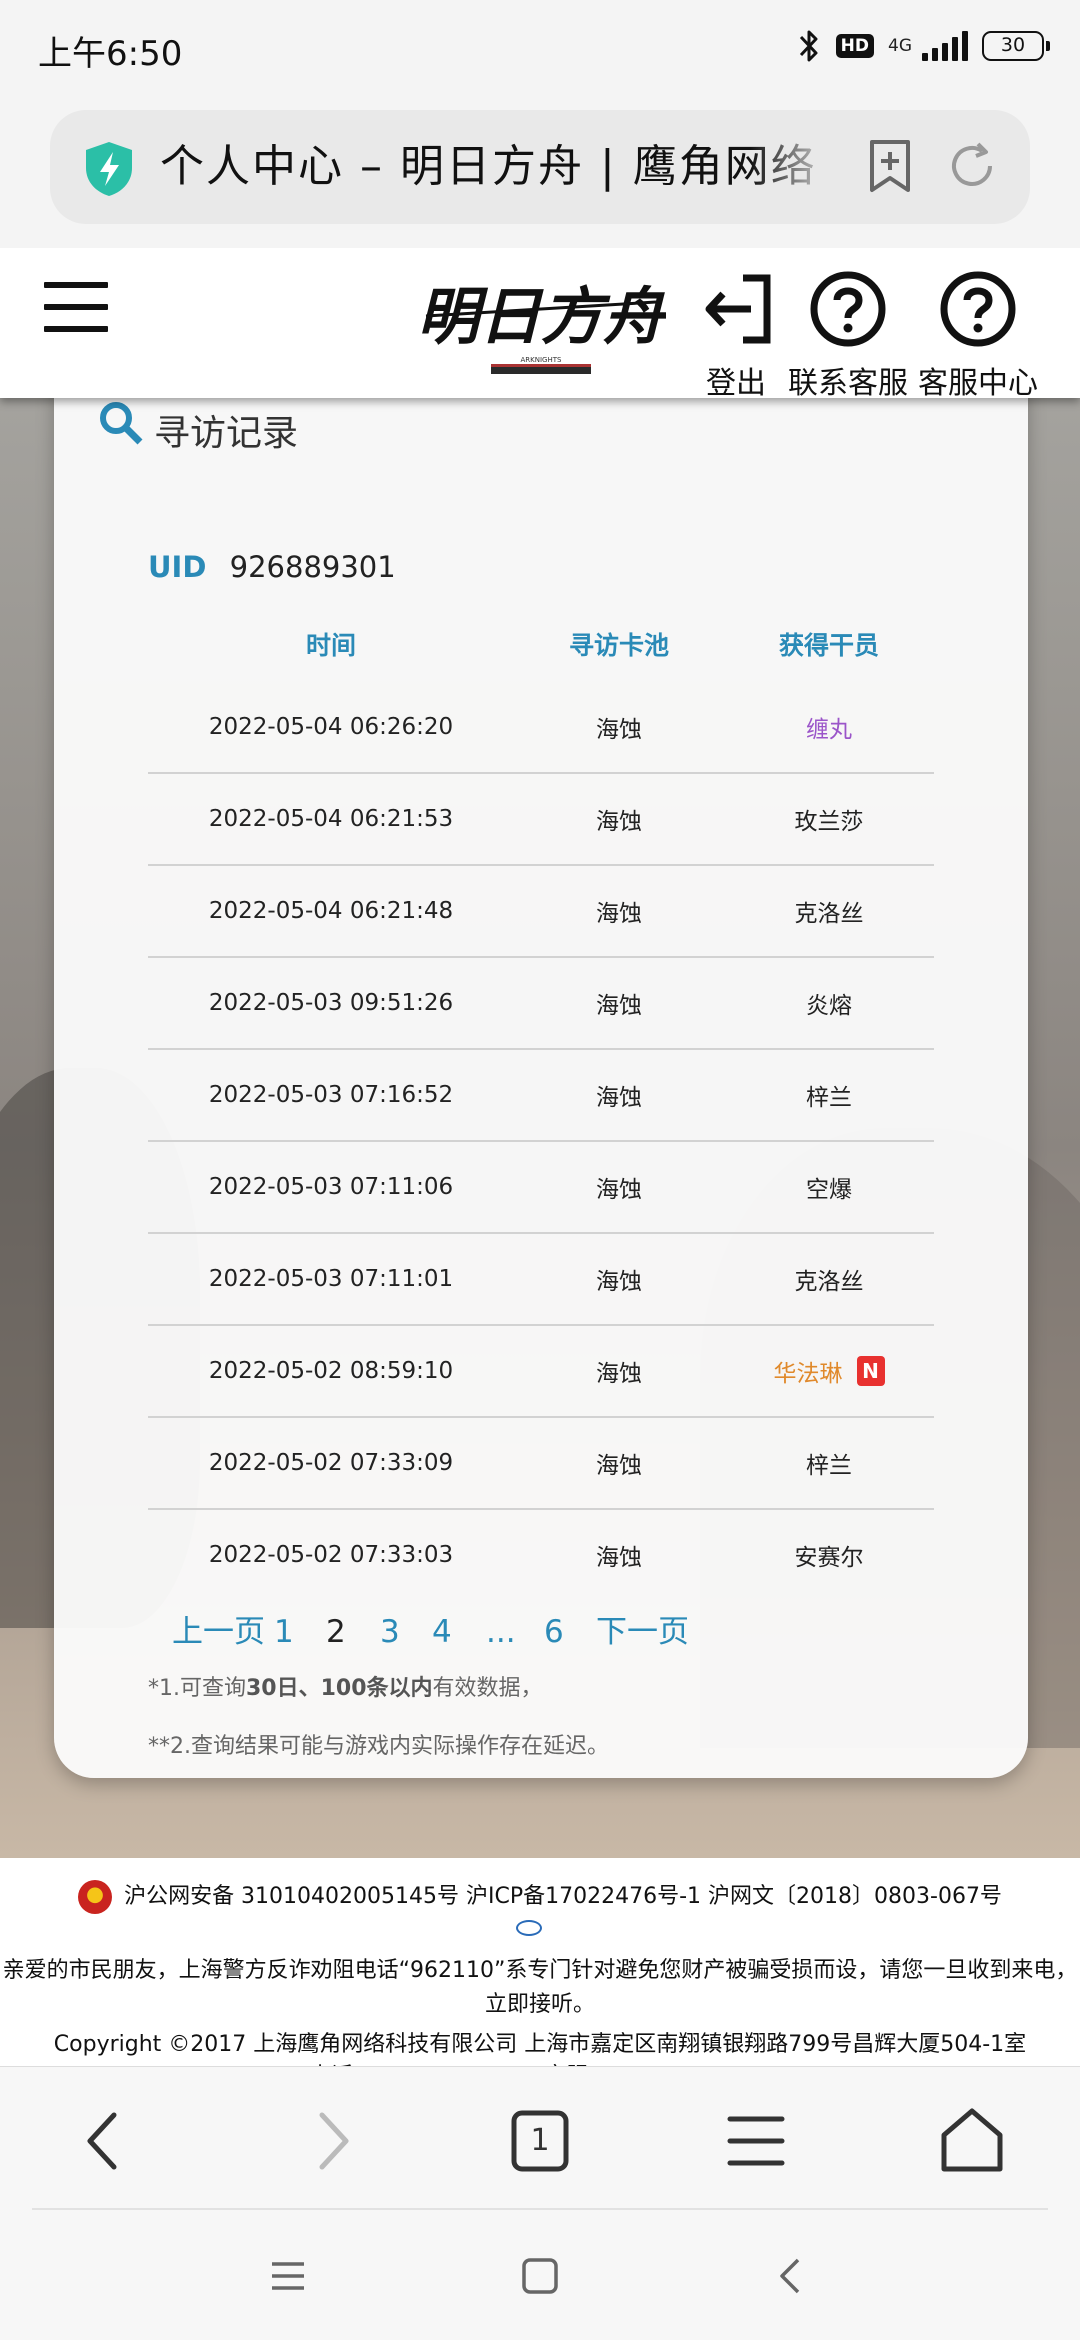 The height and width of the screenshot is (2340, 1080). What do you see at coordinates (331, 911) in the screenshot?
I see `row-time: 2022-05-04 06:21:48` at bounding box center [331, 911].